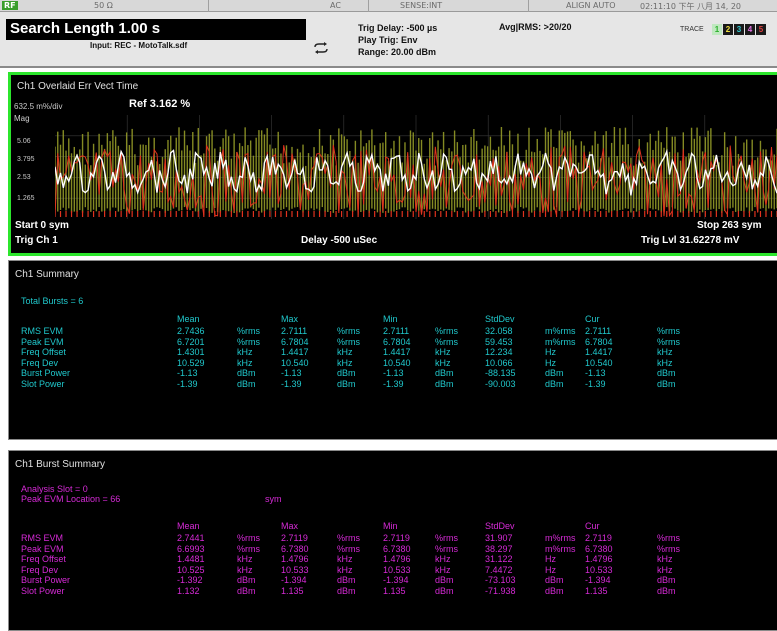  What do you see at coordinates (599, 569) in the screenshot?
I see `table-value: 10.533` at bounding box center [599, 569].